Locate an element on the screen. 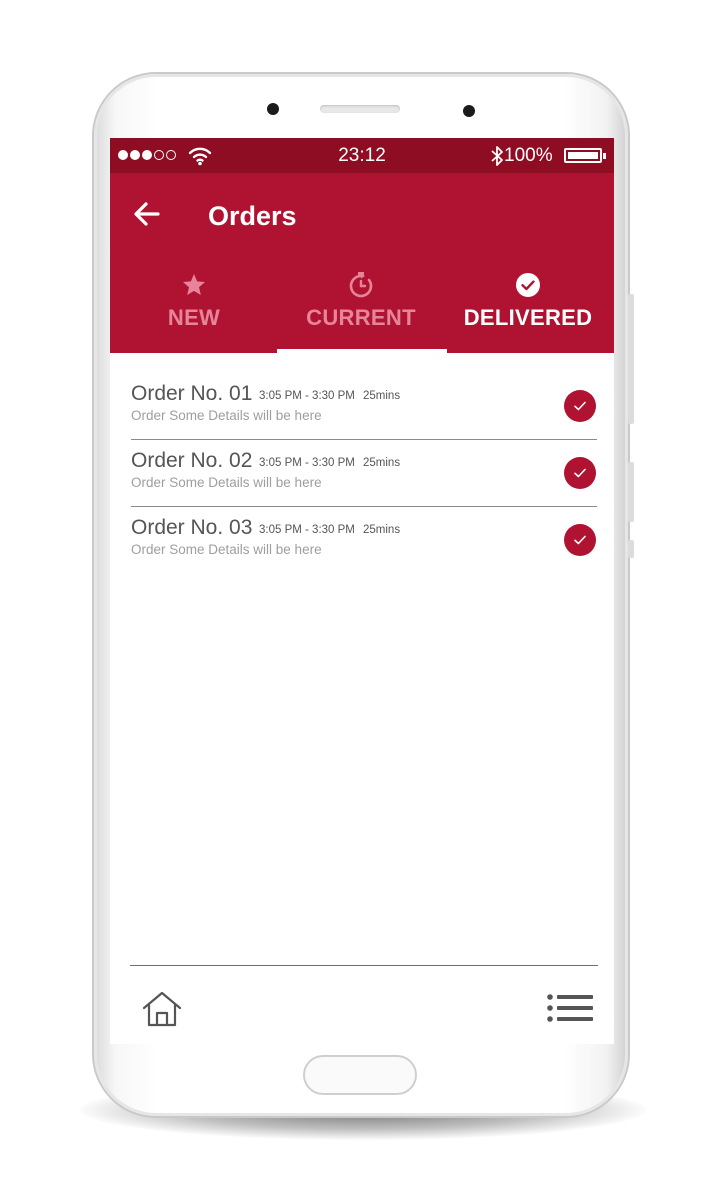  power-button is located at coordinates (631, 492).